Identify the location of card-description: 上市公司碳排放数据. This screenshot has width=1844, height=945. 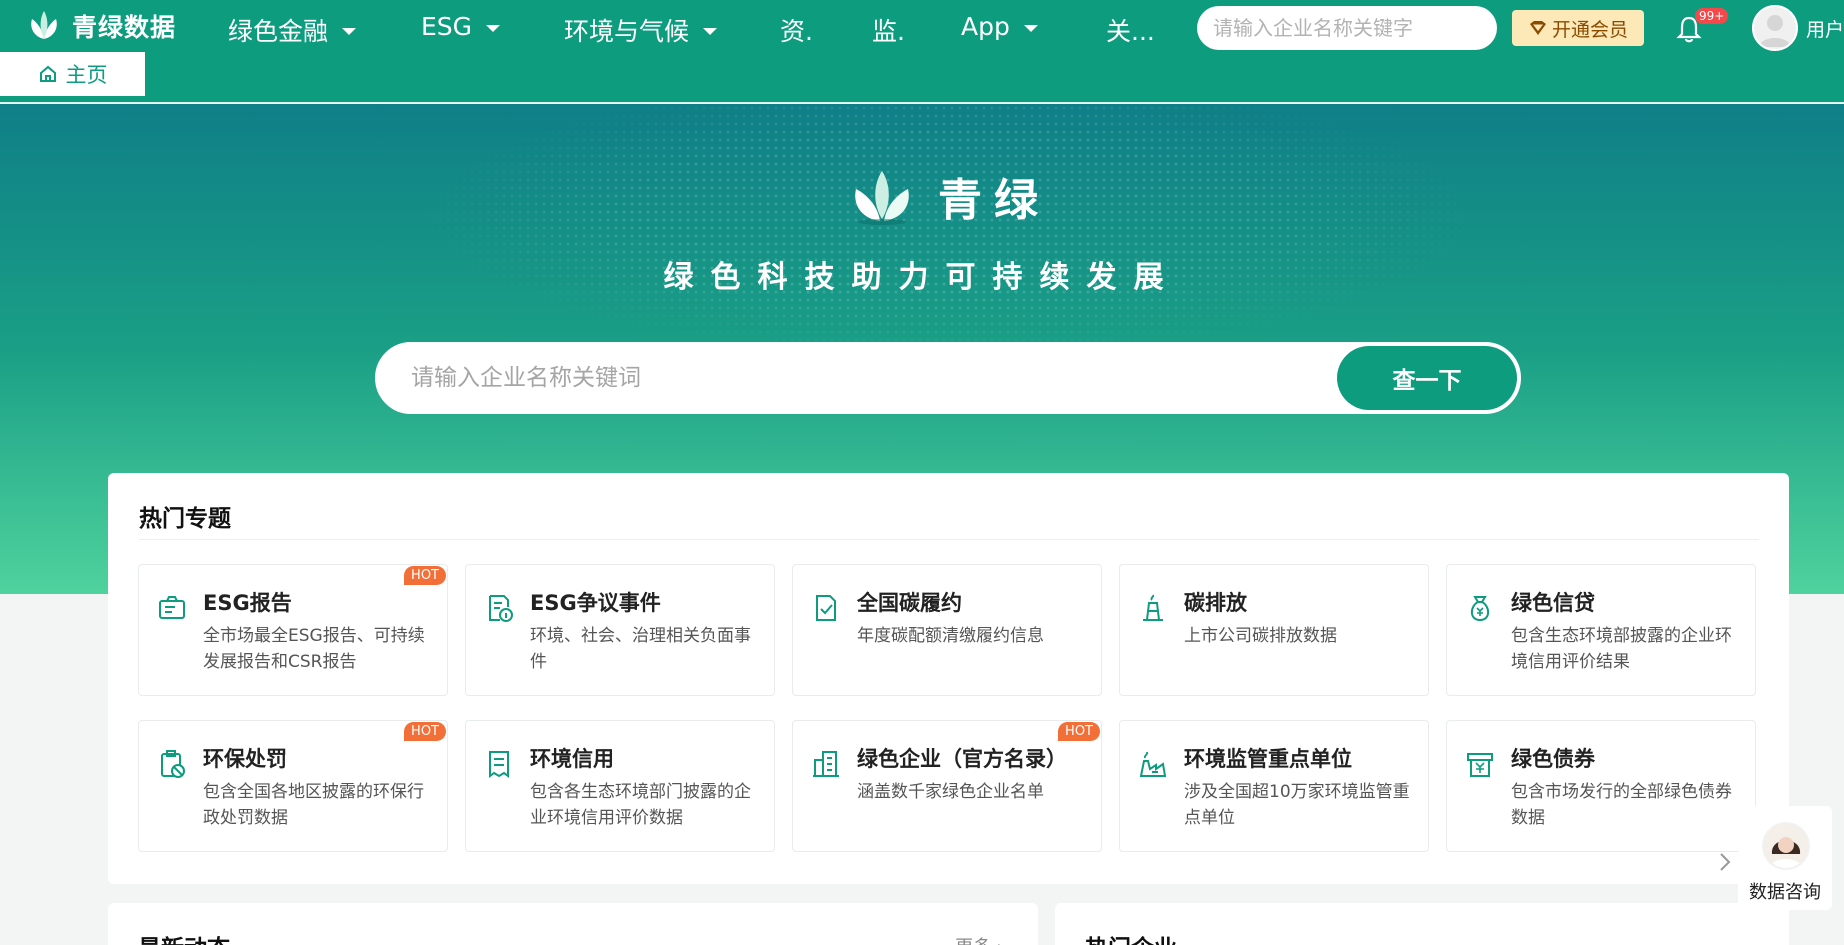
(1260, 636).